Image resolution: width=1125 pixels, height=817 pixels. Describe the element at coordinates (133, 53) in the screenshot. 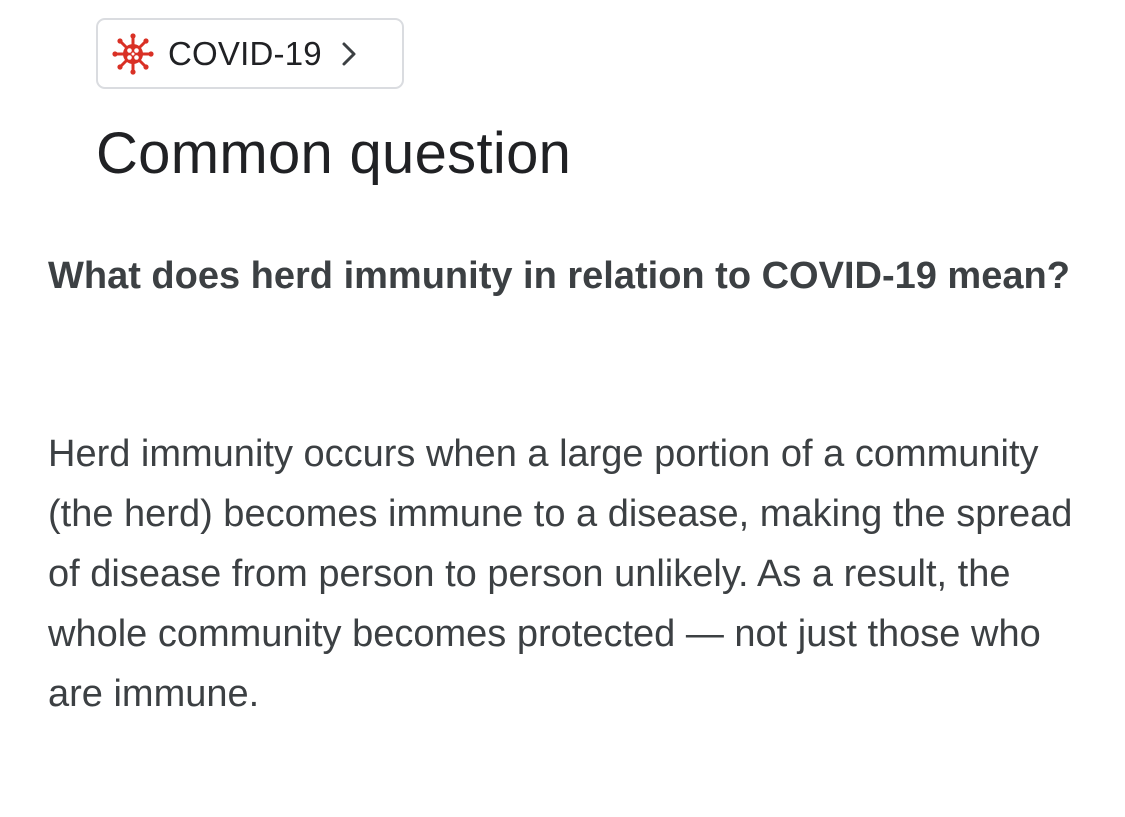

I see `virus-icon` at that location.